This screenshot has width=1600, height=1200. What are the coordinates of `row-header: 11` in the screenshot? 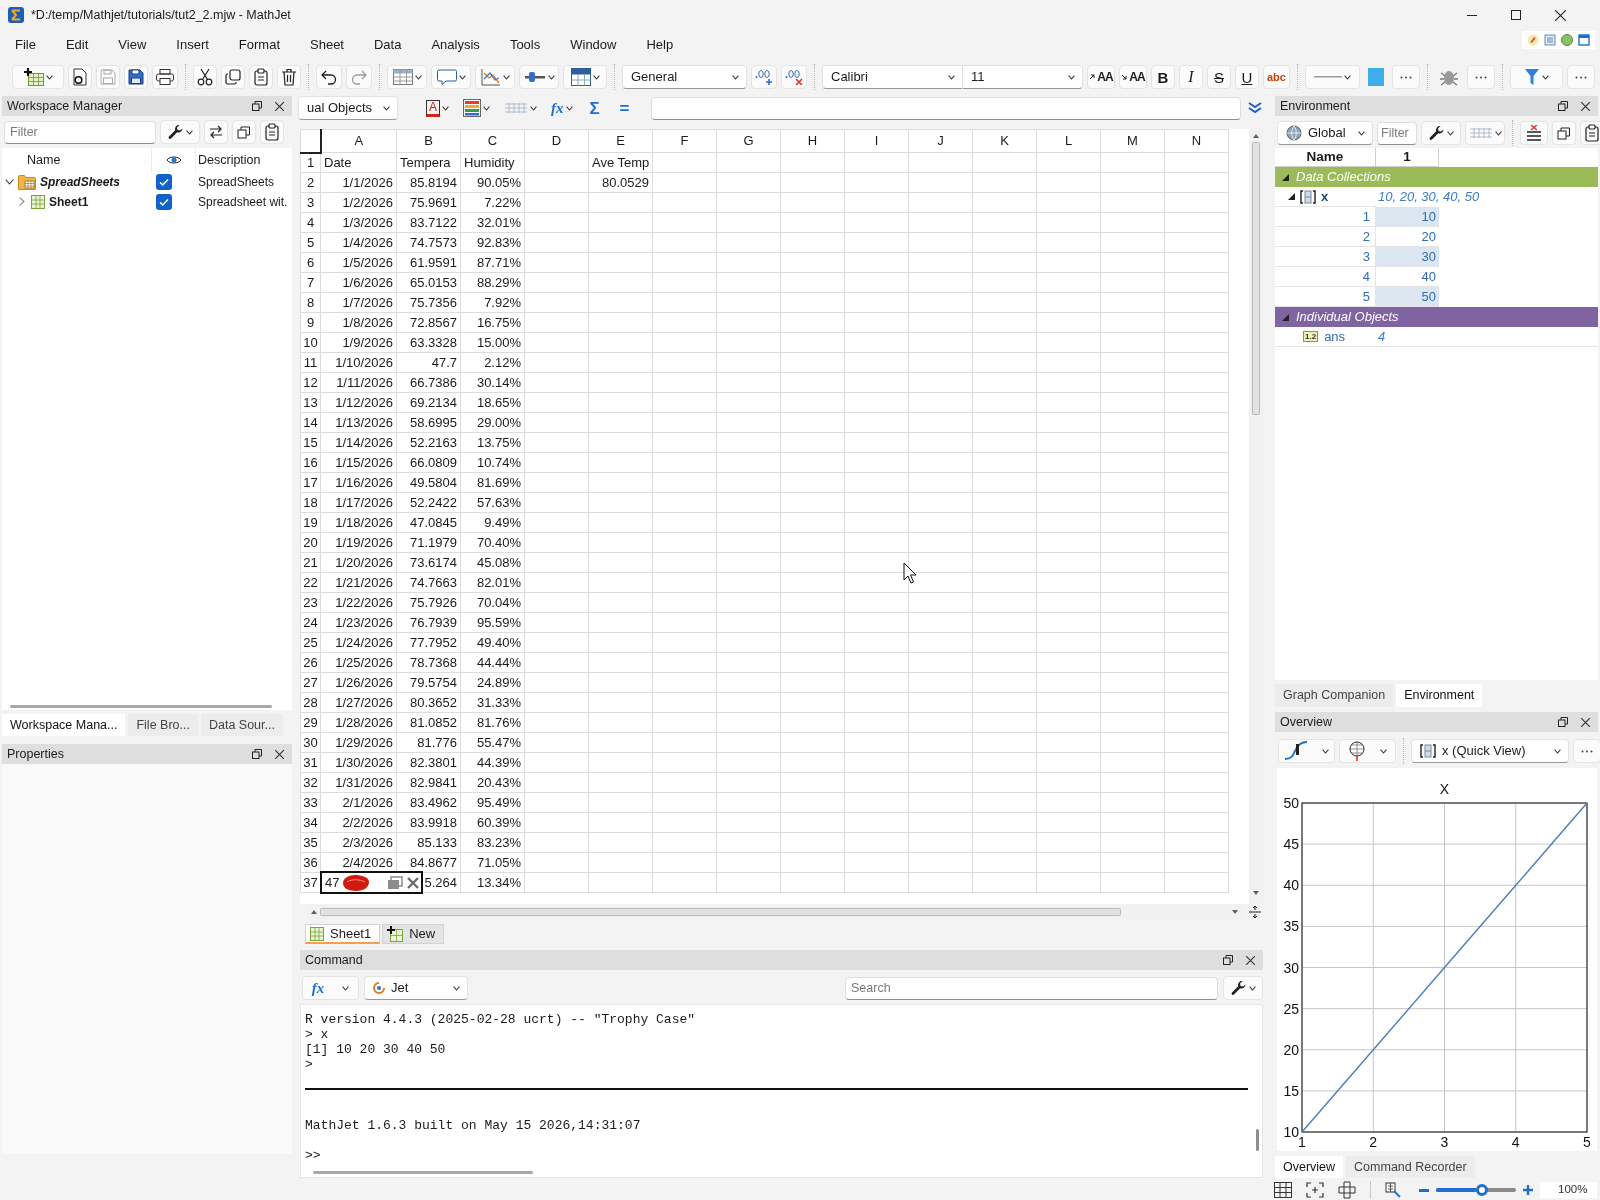 It's located at (310, 362).